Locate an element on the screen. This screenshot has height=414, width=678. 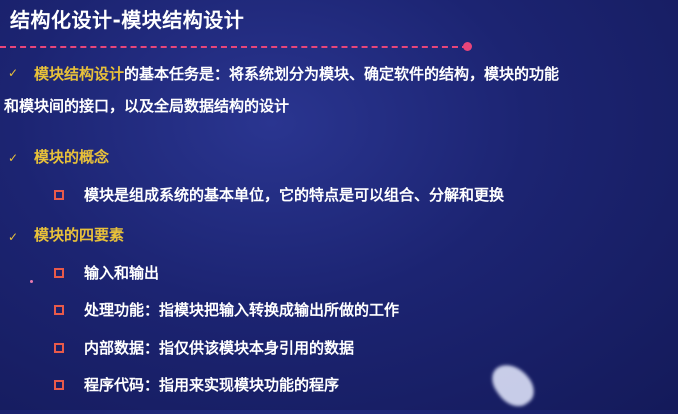
point1-line1: 模块结构设计的基本任务是：将系统划分为模块、确定软件的结构，模块的功能 is located at coordinates (296, 74).